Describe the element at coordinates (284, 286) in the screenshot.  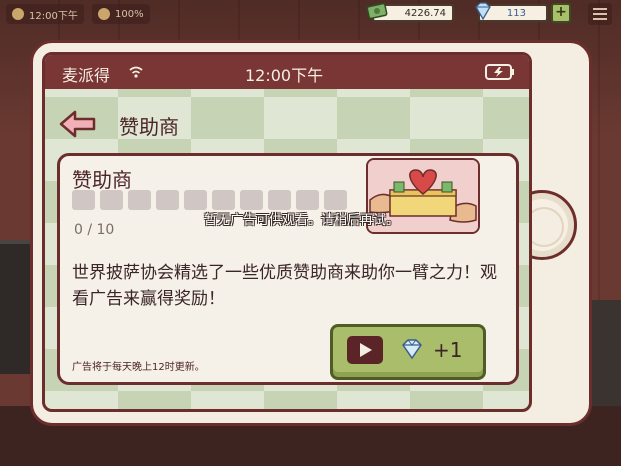
I see `sponsor-description: 世界披萨协会精选了一些优质赞助商来助你一臂之力！观看广告来赢得奖励！` at that location.